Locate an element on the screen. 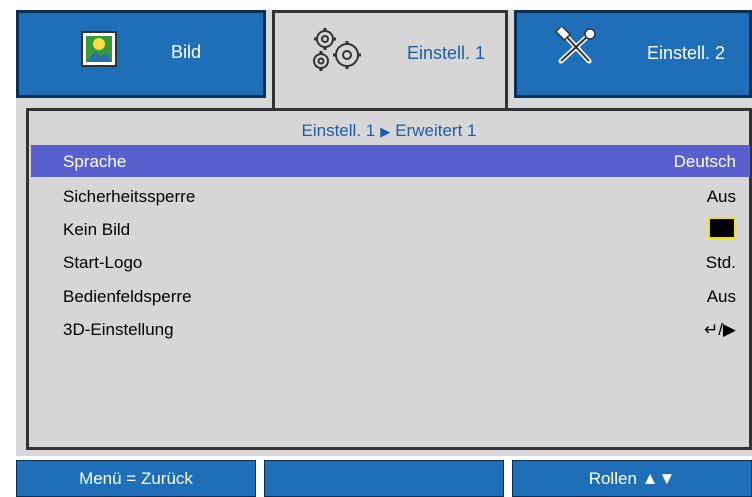 The height and width of the screenshot is (497, 752). menu-item-3d-einstellung: 3D-Einstellung ↵/▶ is located at coordinates (390, 329).